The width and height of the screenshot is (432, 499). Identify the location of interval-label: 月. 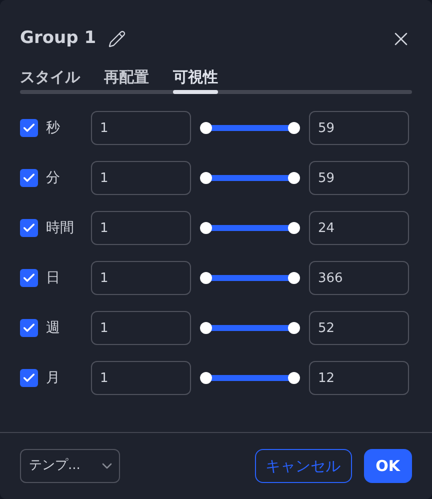
(53, 378).